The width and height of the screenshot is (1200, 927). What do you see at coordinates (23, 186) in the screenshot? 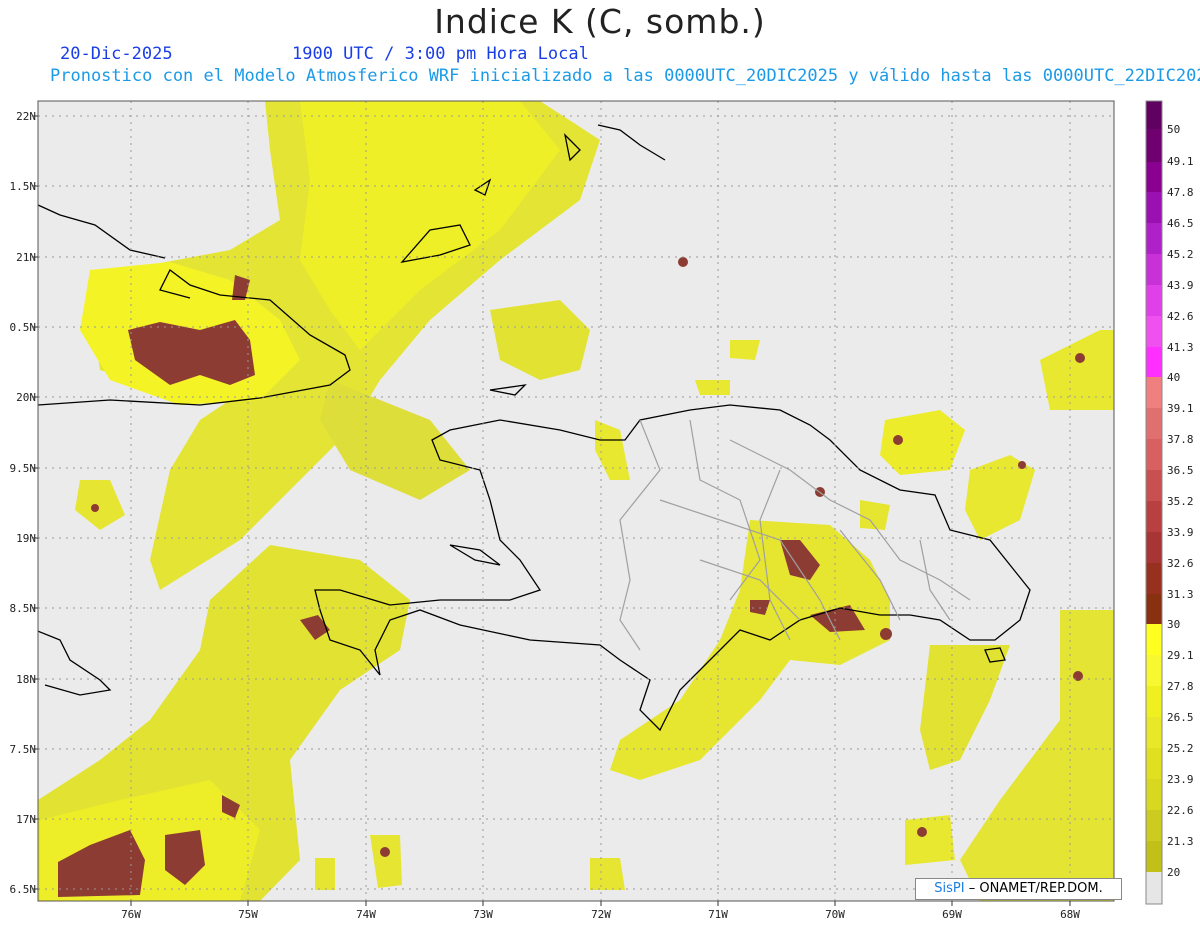
I see `lat-label: 1.5N` at bounding box center [23, 186].